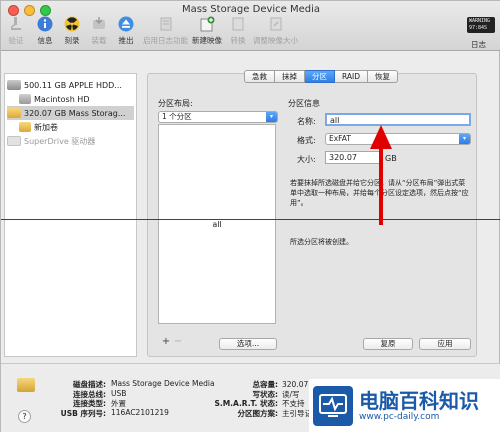 The height and width of the screenshot is (432, 500). What do you see at coordinates (306, 140) in the screenshot?
I see `format-label: 格式:` at bounding box center [306, 140].